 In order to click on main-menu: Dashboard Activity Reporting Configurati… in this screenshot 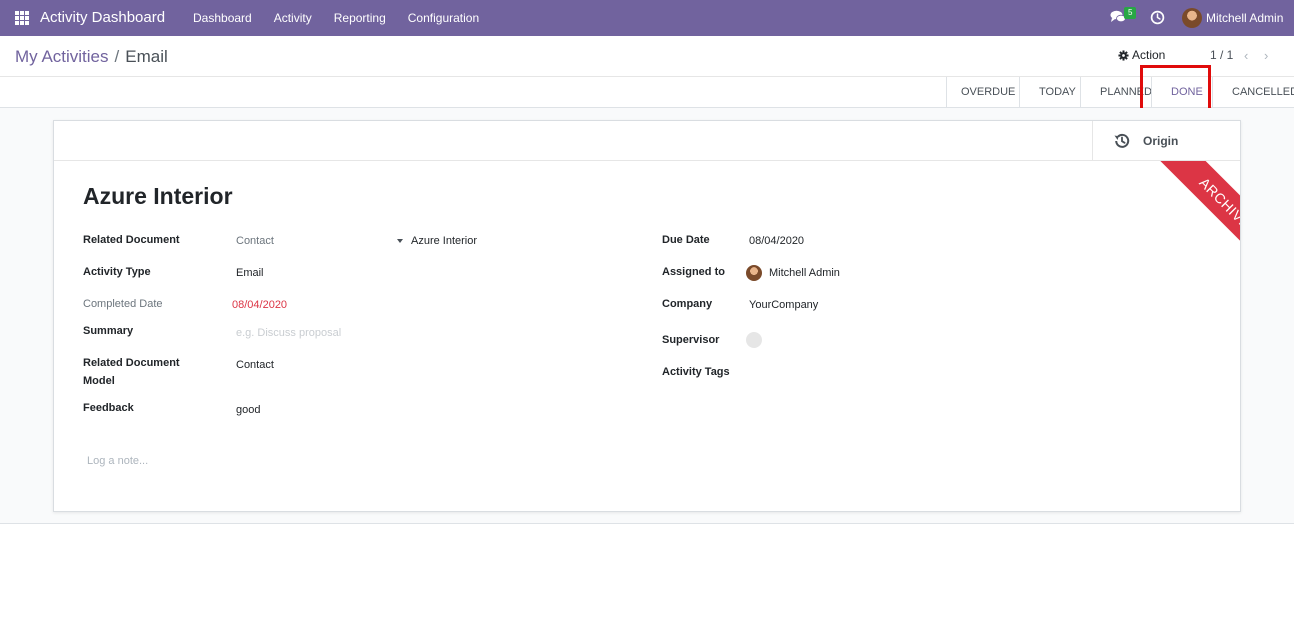, I will do `click(336, 18)`.